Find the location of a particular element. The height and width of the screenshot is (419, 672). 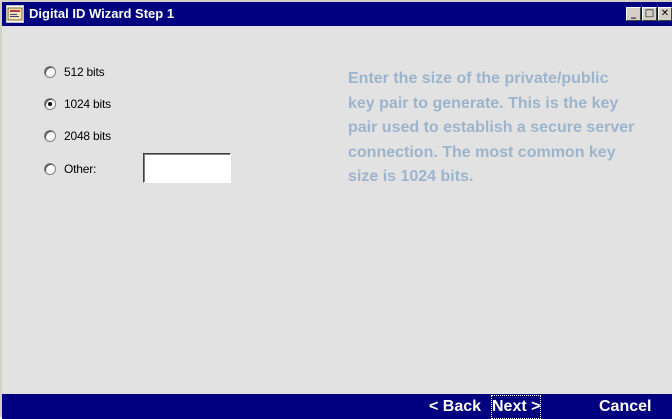

radio-label: 512 bits is located at coordinates (84, 72).